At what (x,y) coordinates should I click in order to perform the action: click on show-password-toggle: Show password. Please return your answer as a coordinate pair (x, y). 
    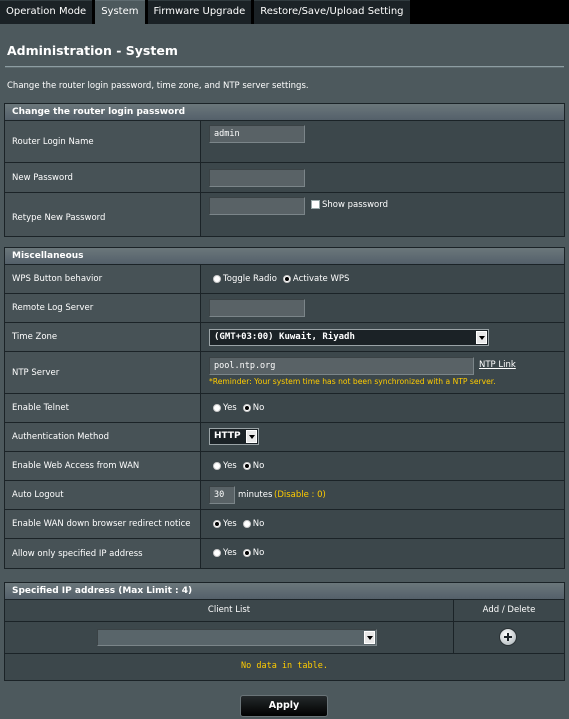
    Looking at the image, I should click on (349, 205).